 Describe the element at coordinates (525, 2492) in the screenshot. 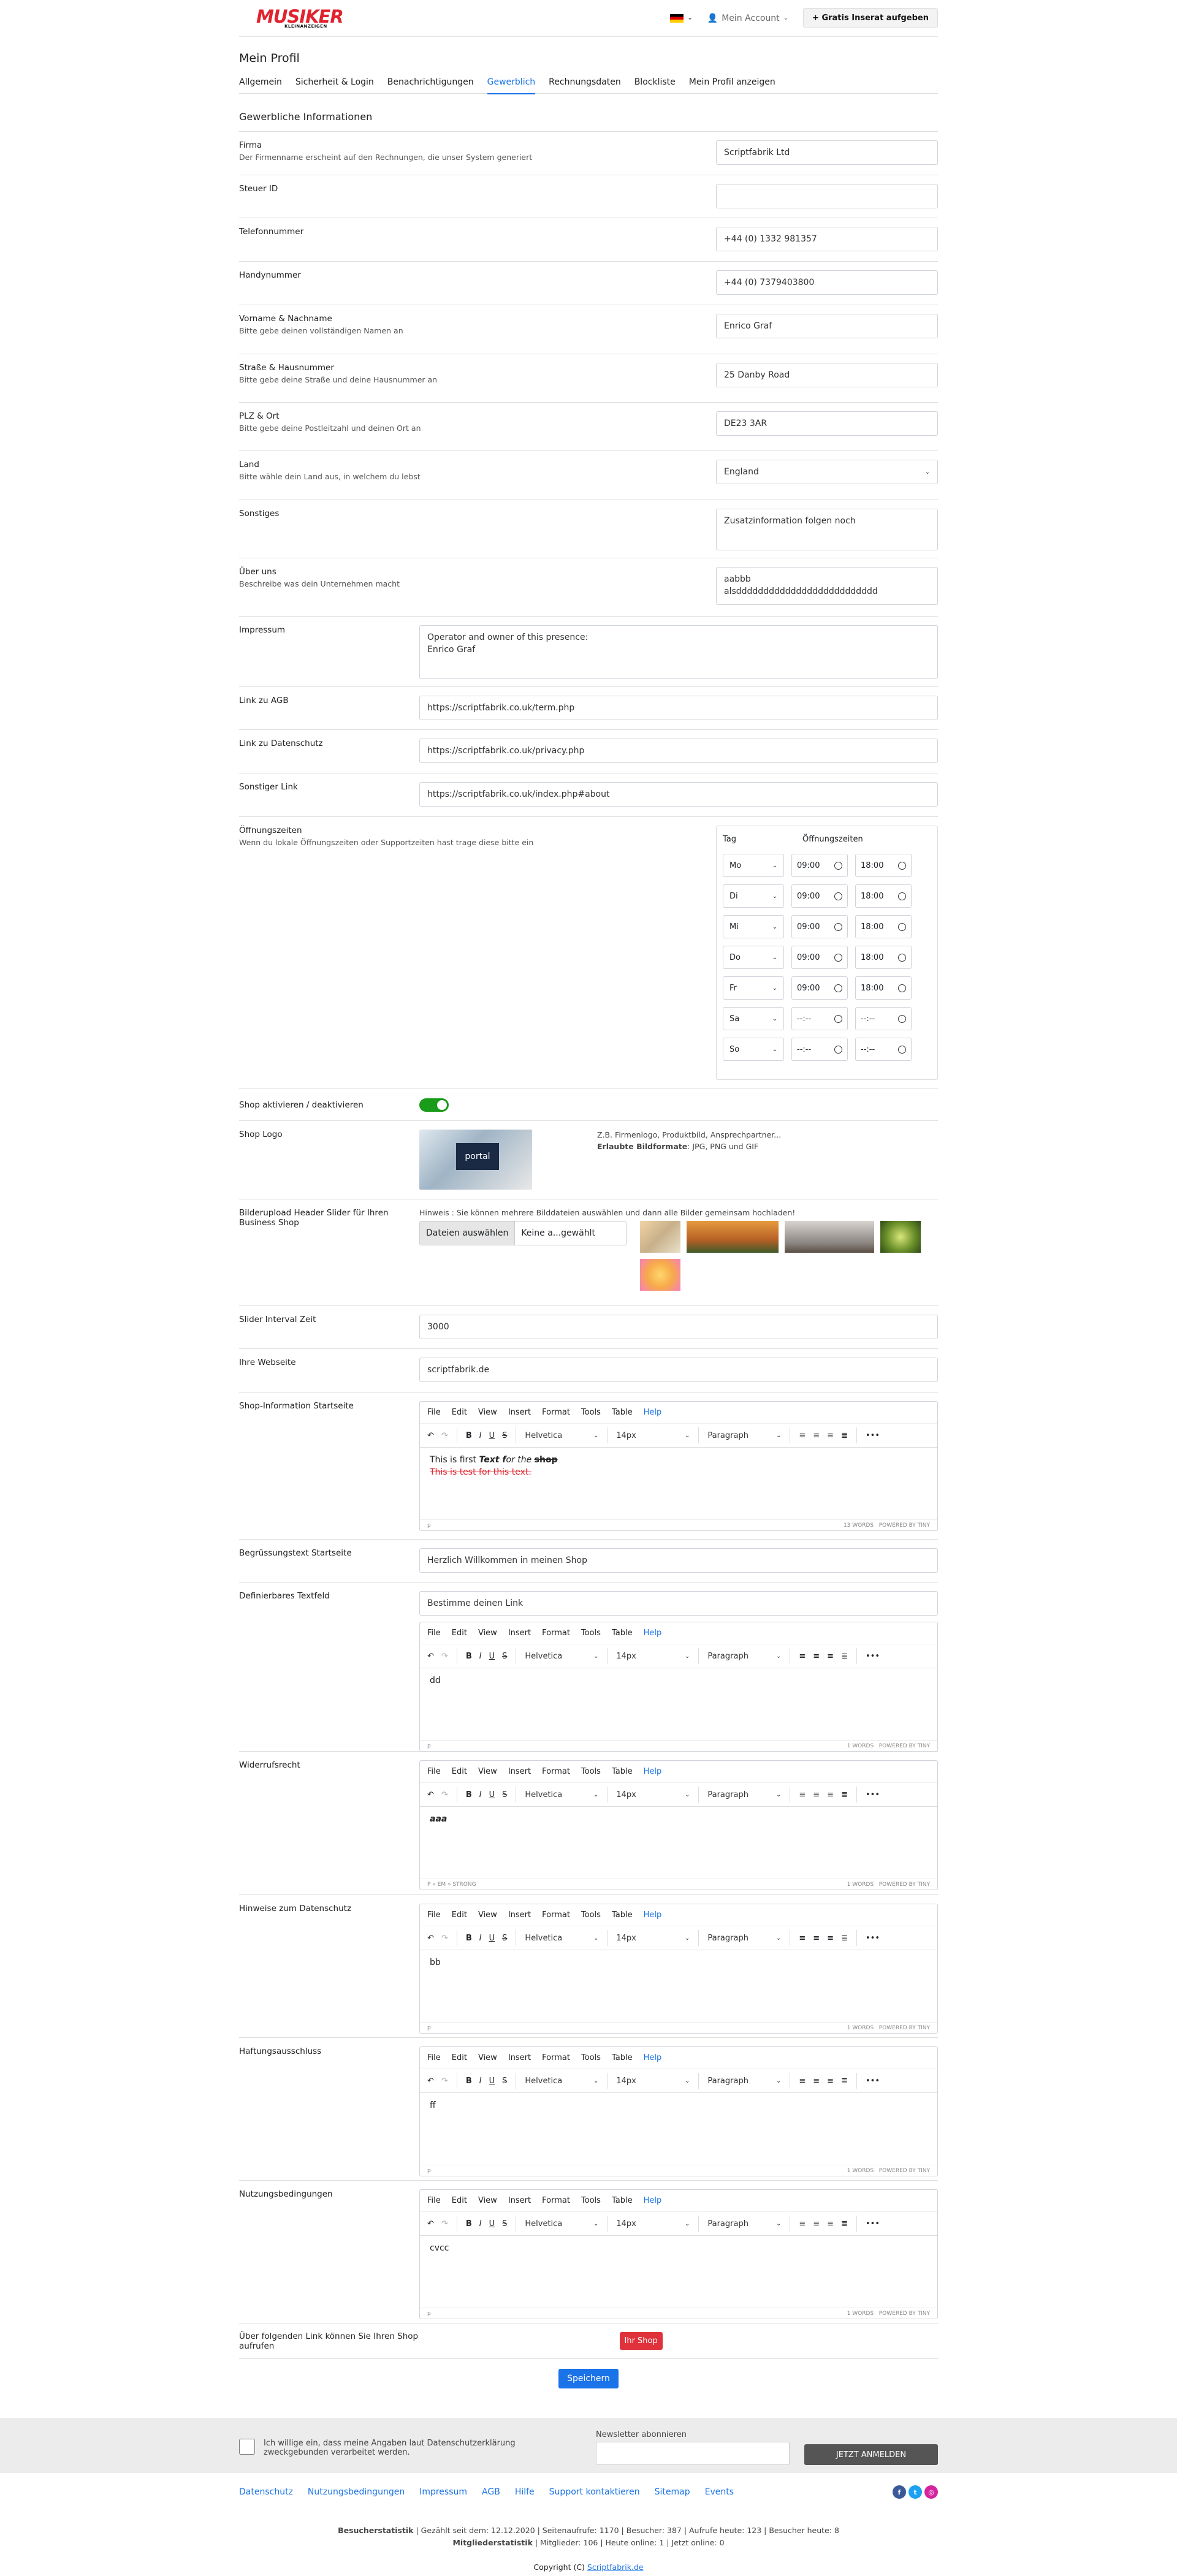

I see `footer-link: Hilfe` at that location.